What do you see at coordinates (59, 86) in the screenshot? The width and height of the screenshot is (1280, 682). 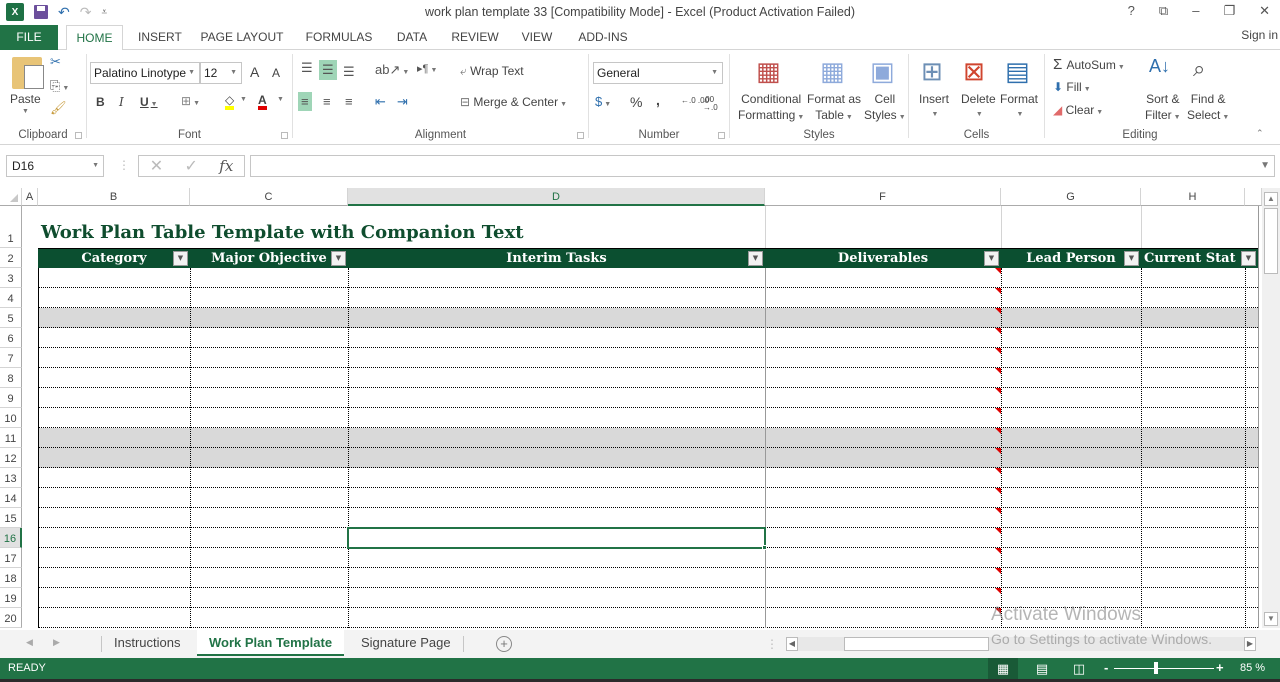 I see `copy-icon: ⎘ ▼` at bounding box center [59, 86].